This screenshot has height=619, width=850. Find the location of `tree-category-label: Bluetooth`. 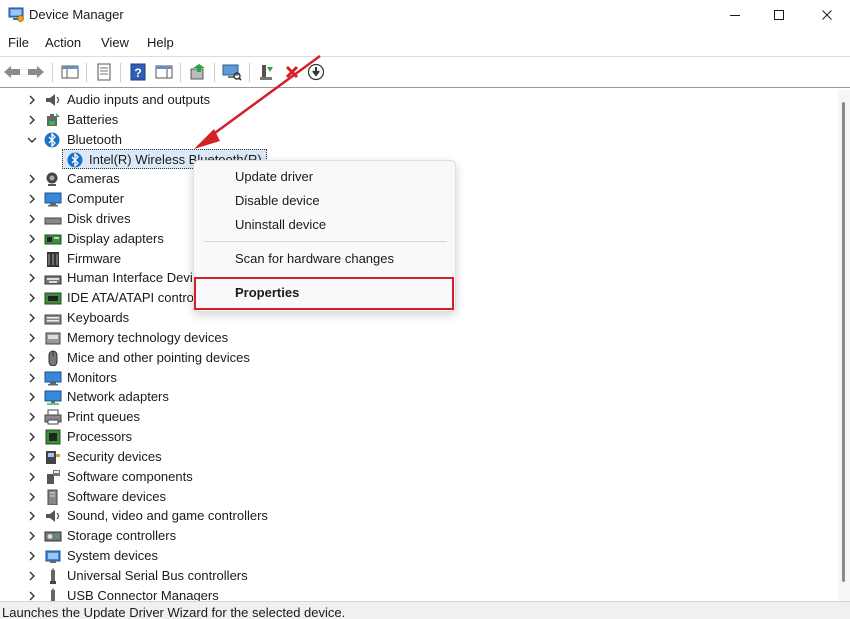

tree-category-label: Bluetooth is located at coordinates (94, 139).